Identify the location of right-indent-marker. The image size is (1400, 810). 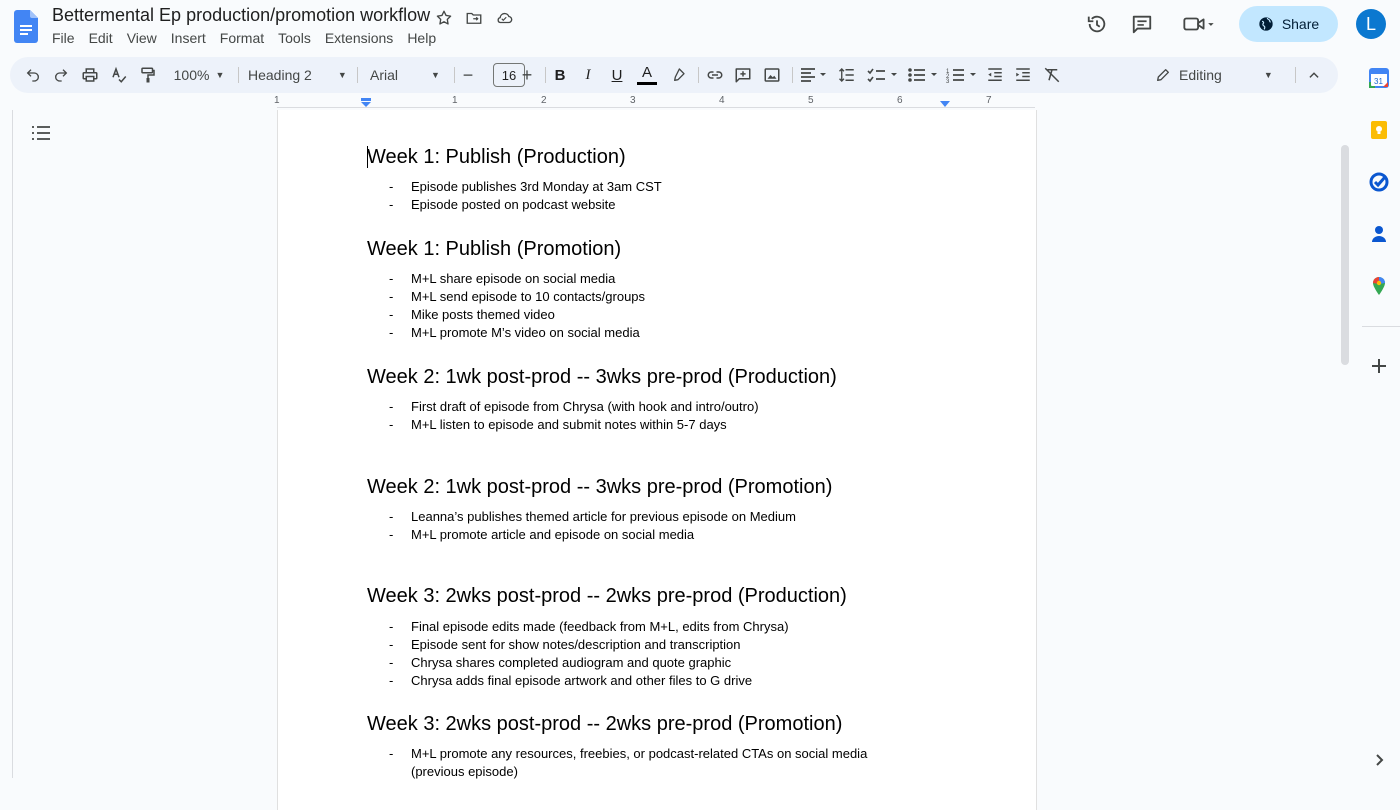
(945, 104).